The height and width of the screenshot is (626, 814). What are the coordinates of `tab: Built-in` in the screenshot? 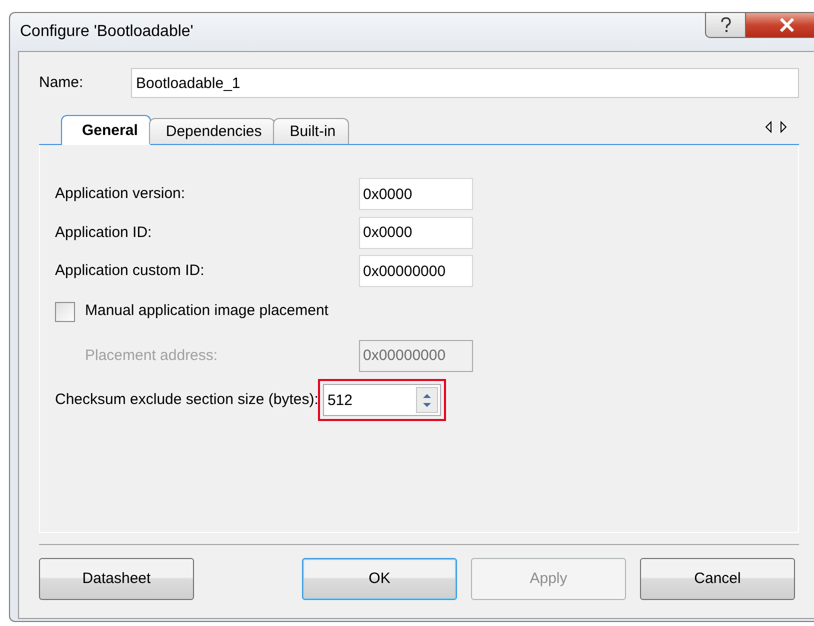 It's located at (310, 131).